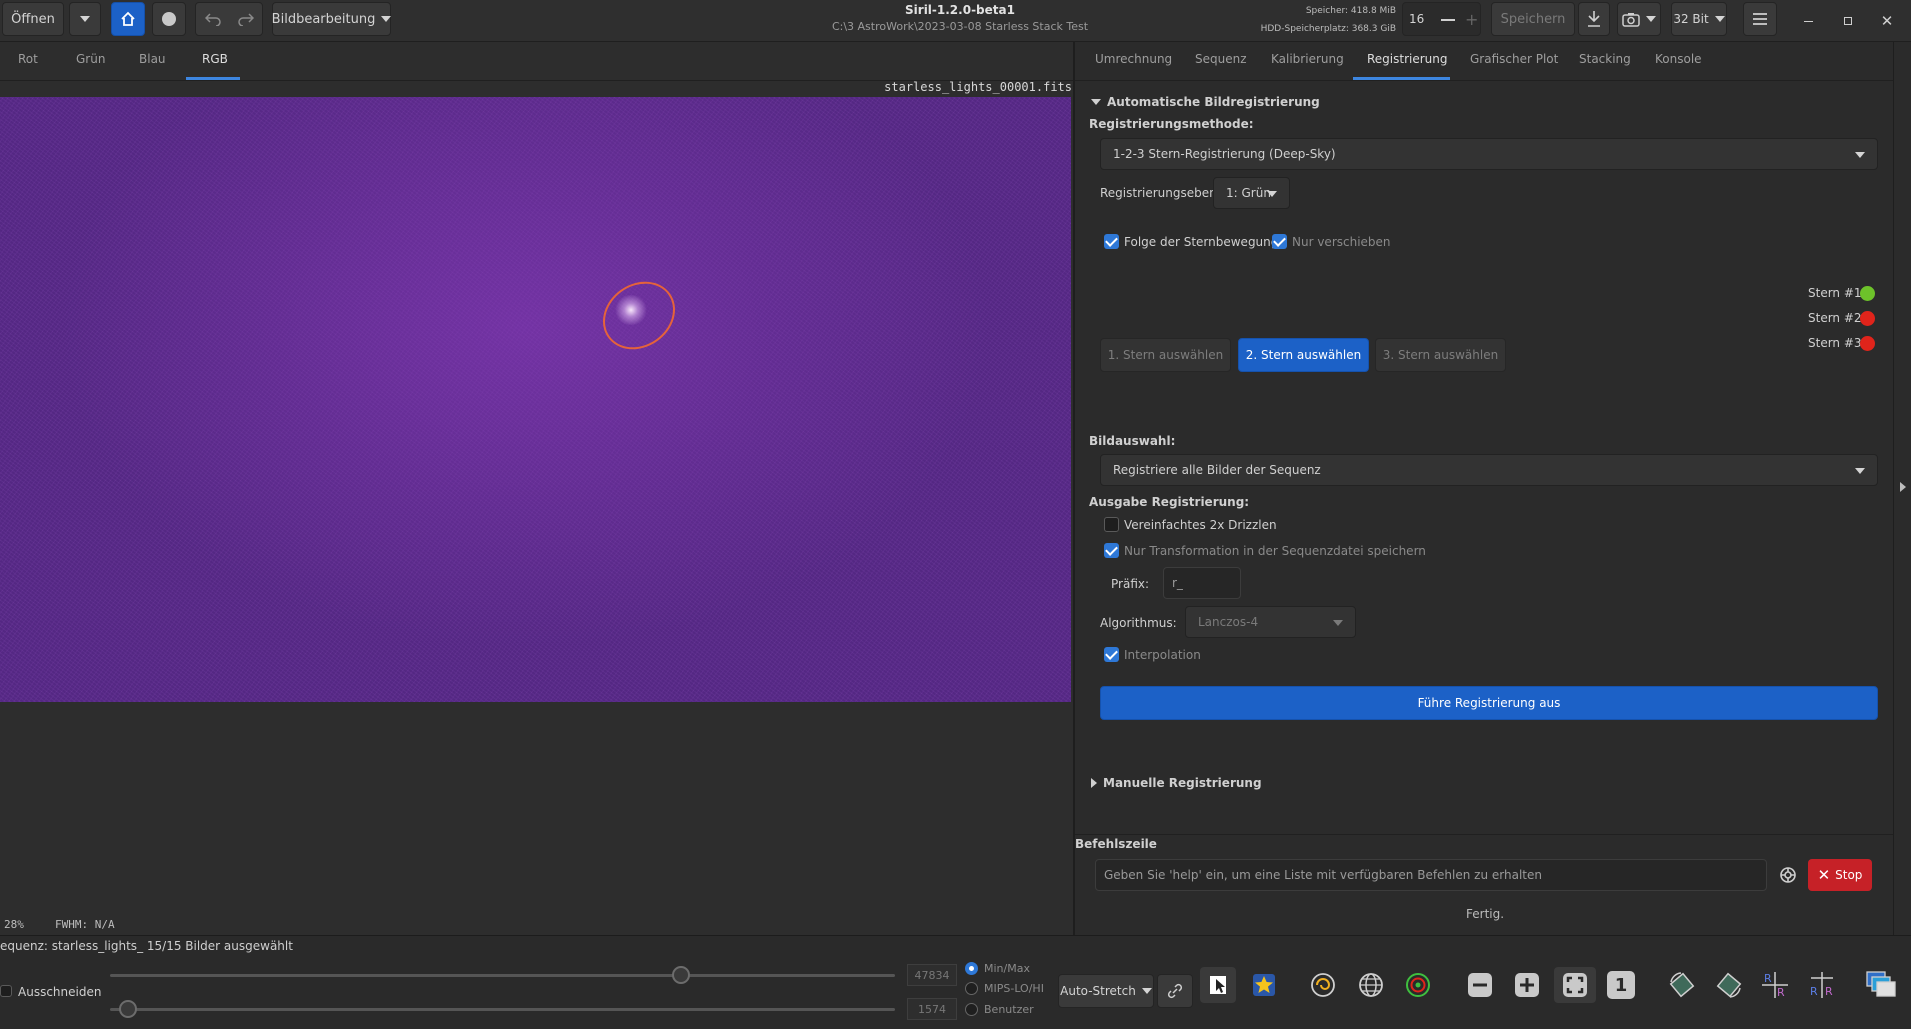  What do you see at coordinates (1248, 193) in the screenshot?
I see `layer-value: 1: Grün` at bounding box center [1248, 193].